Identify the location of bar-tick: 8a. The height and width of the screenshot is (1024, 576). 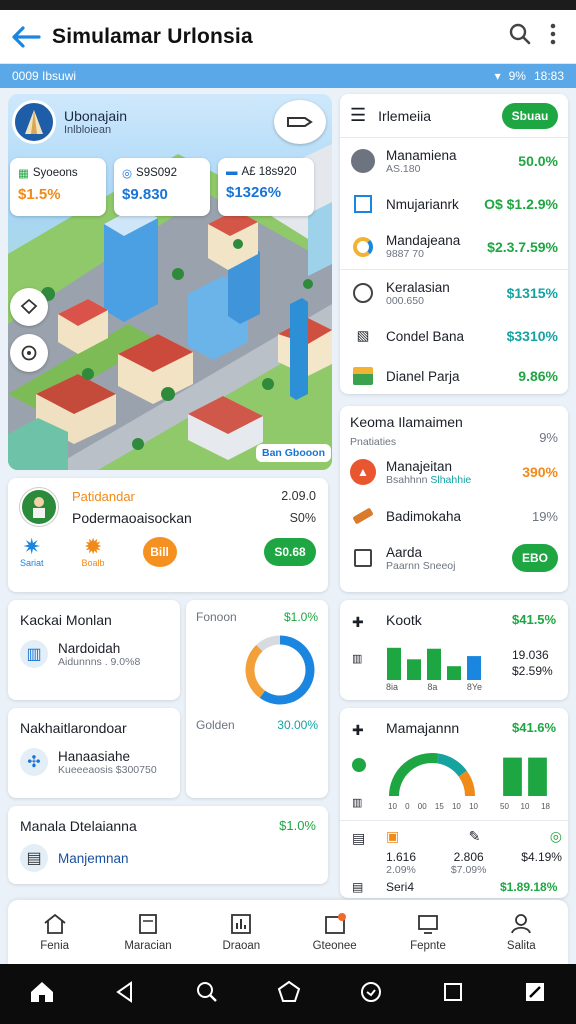
(432, 687).